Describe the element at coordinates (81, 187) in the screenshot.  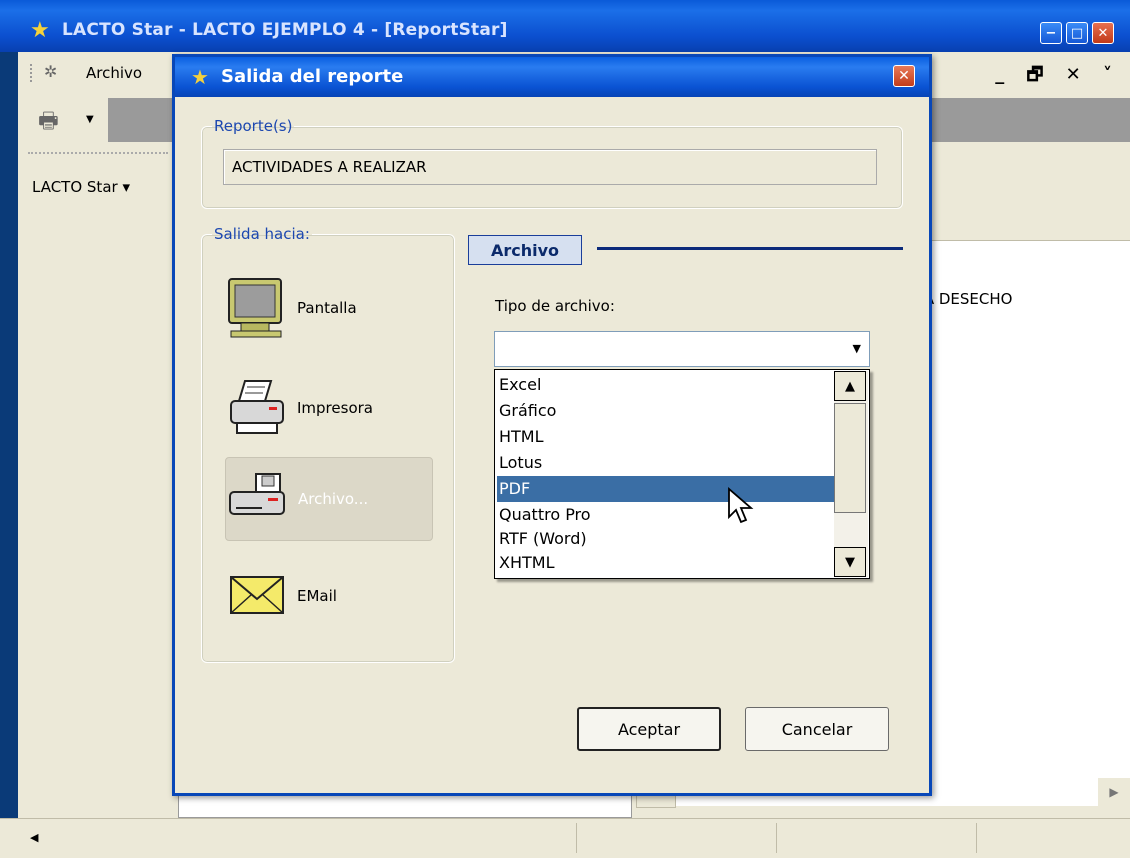
I see `lacto-star-menu: LACTO Star ▾` at that location.